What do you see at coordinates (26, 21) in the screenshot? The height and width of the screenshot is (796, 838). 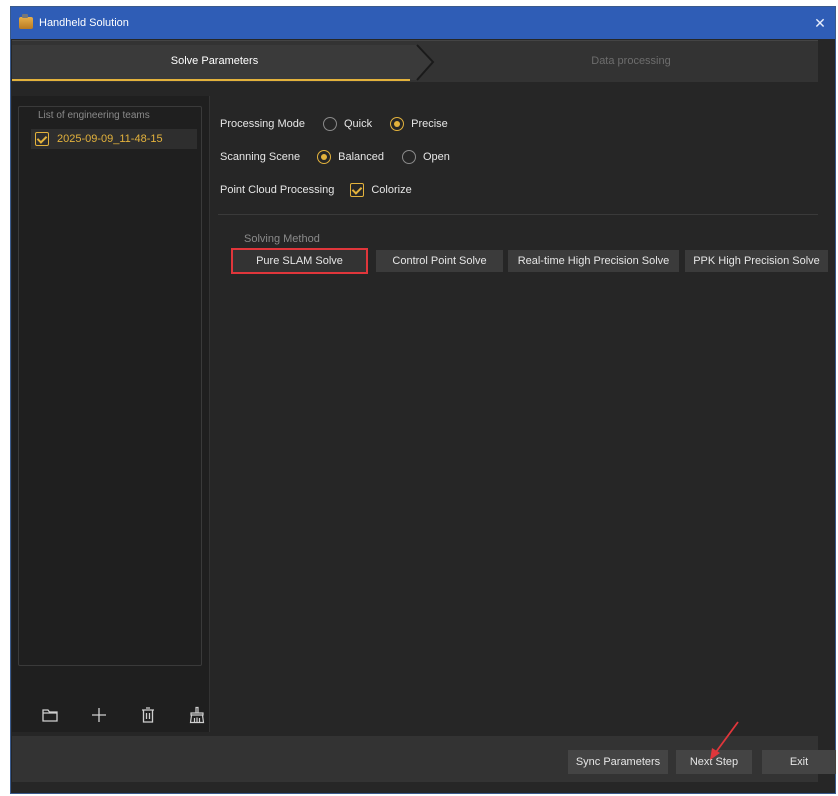 I see `app-icon` at bounding box center [26, 21].